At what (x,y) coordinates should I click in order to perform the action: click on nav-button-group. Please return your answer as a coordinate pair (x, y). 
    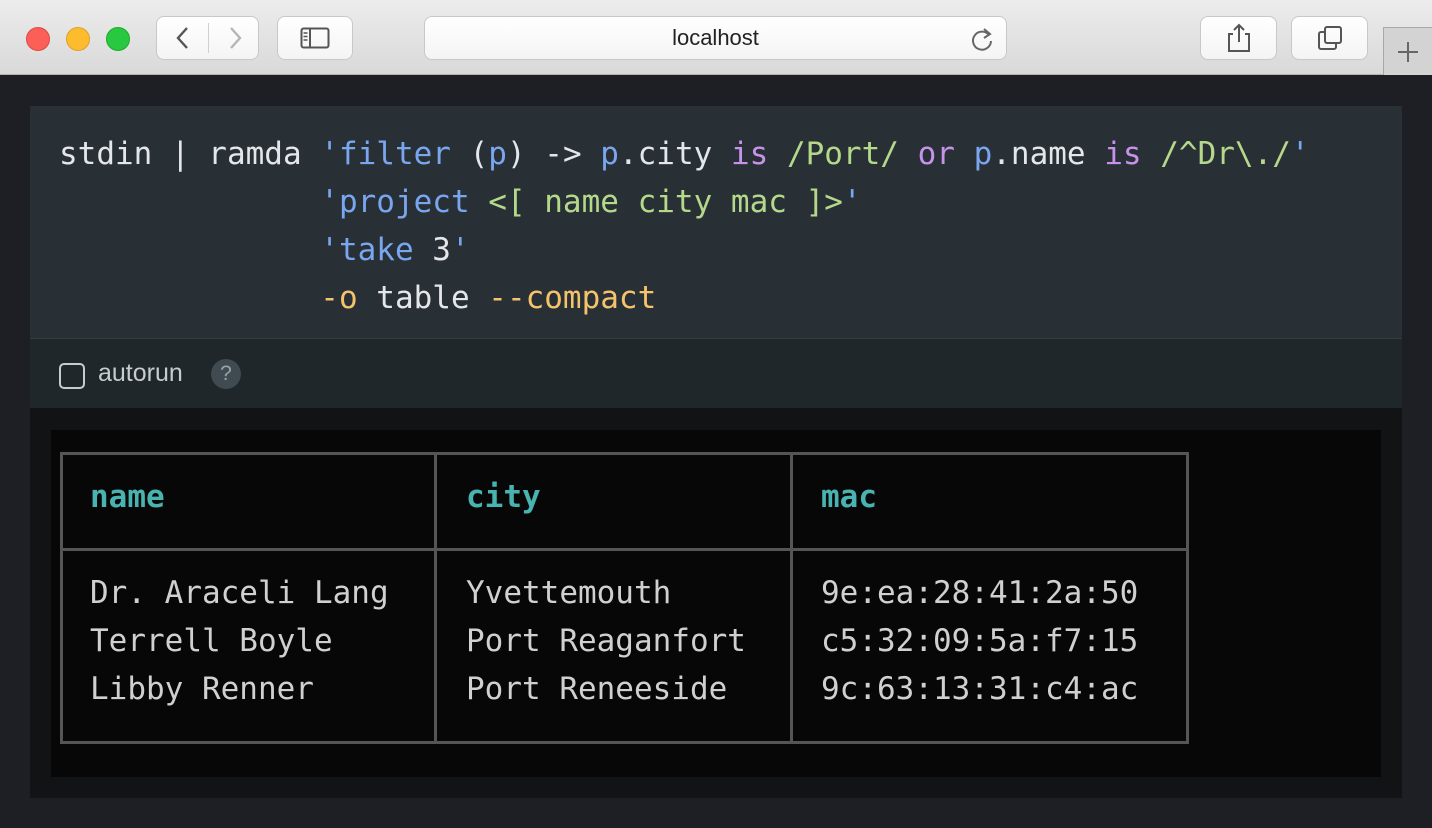
    Looking at the image, I should click on (207, 38).